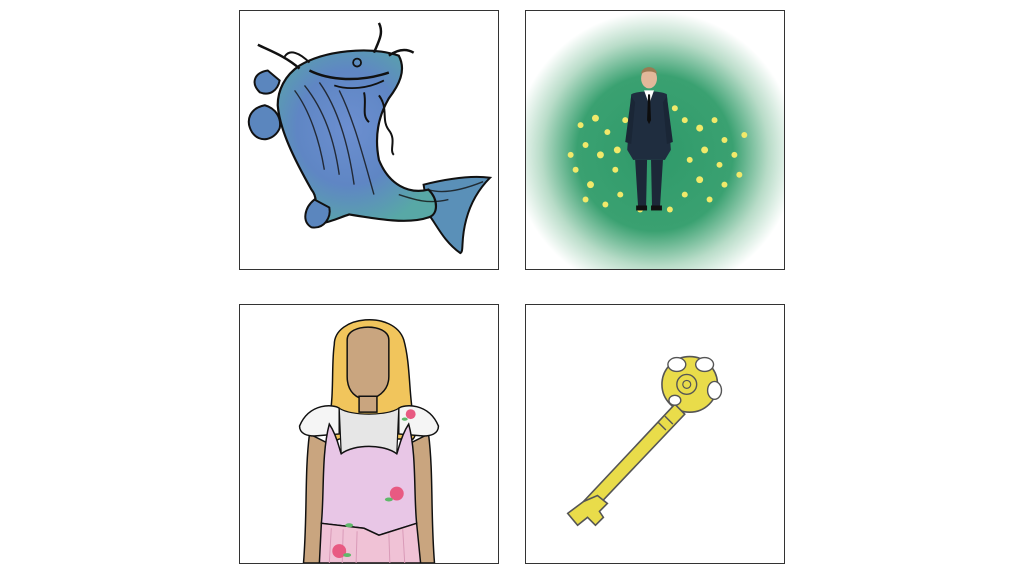  I want to click on catfish-panel, so click(369, 140).